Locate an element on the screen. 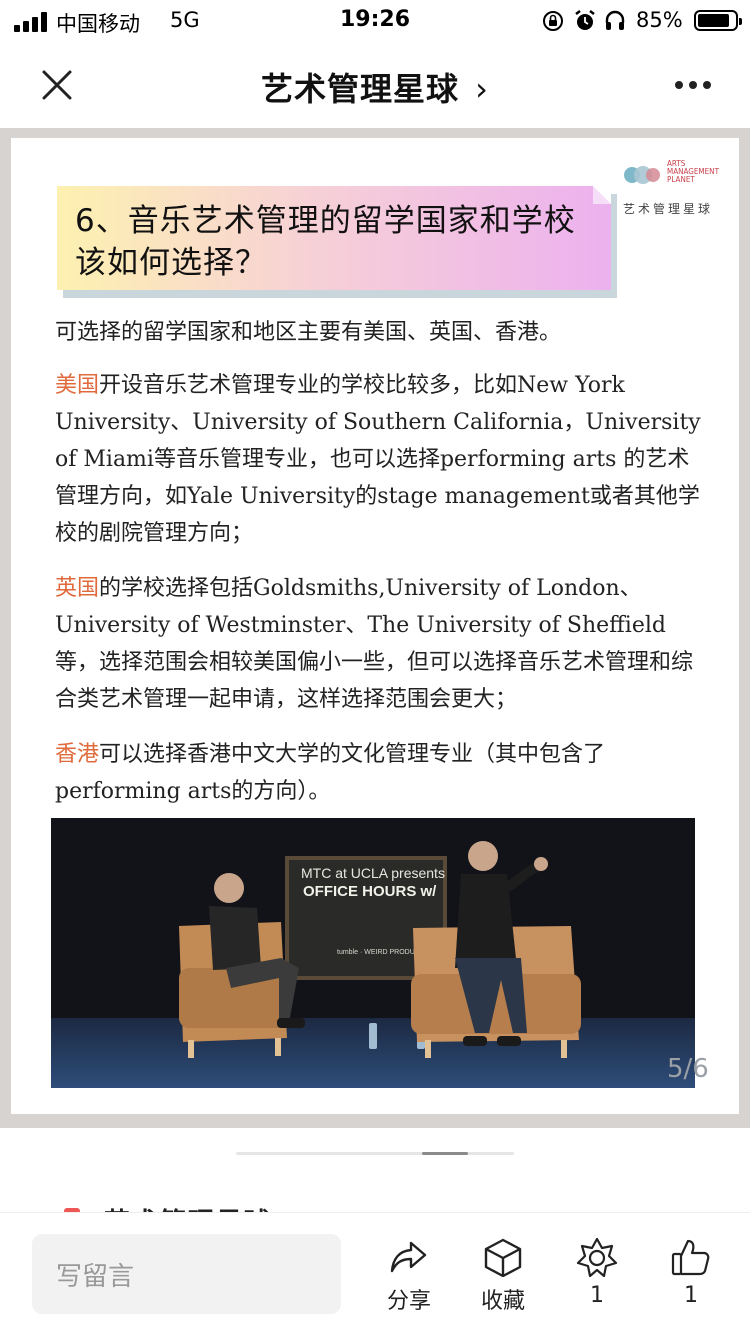  intro-paragraph: 可选择的留学国家和地区主要有美国、英国、香港。 is located at coordinates (380, 332).